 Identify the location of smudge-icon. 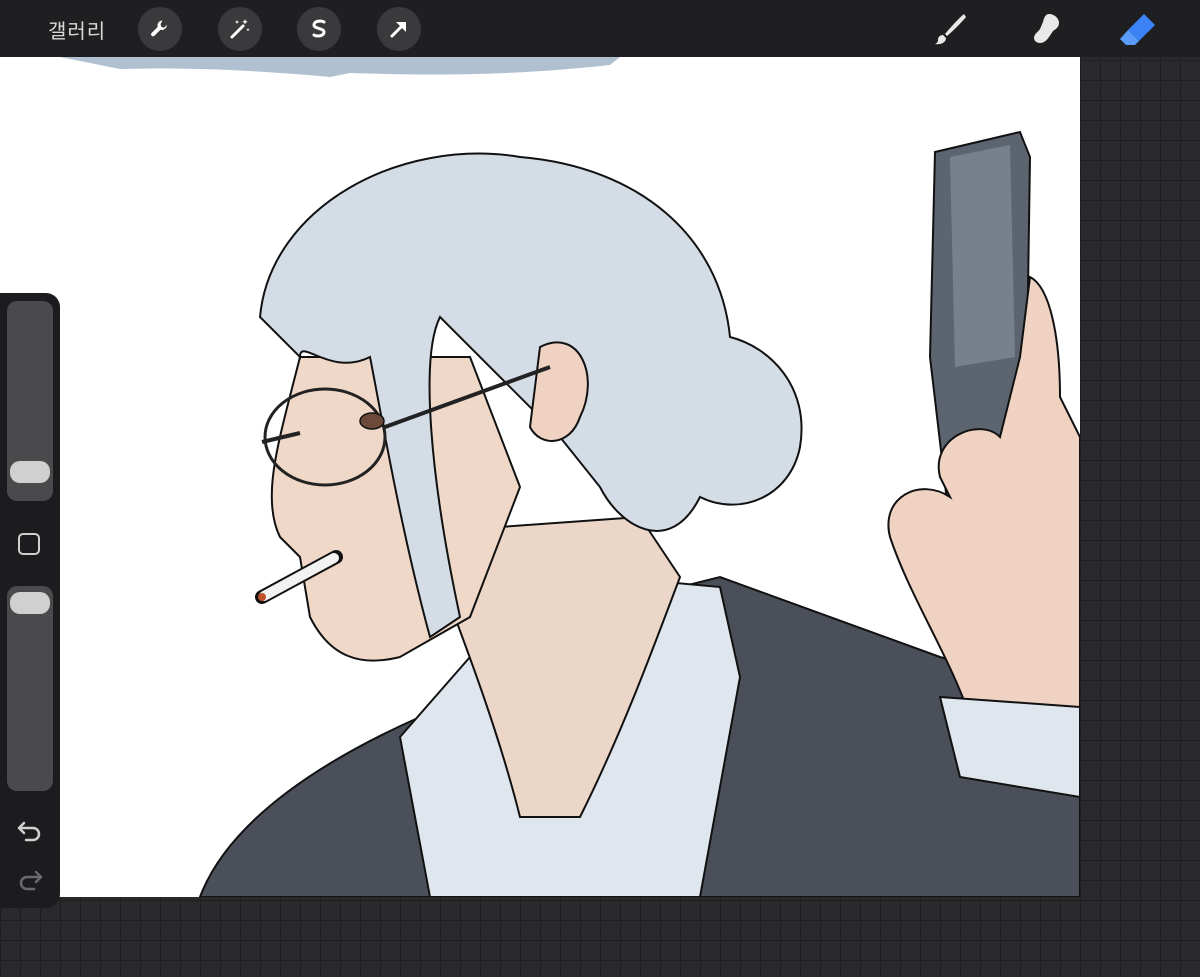
(1046, 28).